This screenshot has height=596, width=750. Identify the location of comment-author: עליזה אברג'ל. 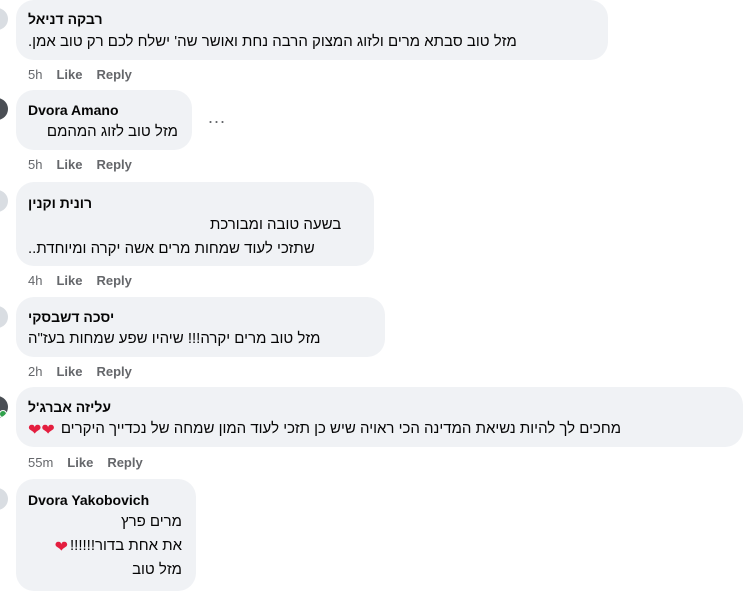
(69, 407).